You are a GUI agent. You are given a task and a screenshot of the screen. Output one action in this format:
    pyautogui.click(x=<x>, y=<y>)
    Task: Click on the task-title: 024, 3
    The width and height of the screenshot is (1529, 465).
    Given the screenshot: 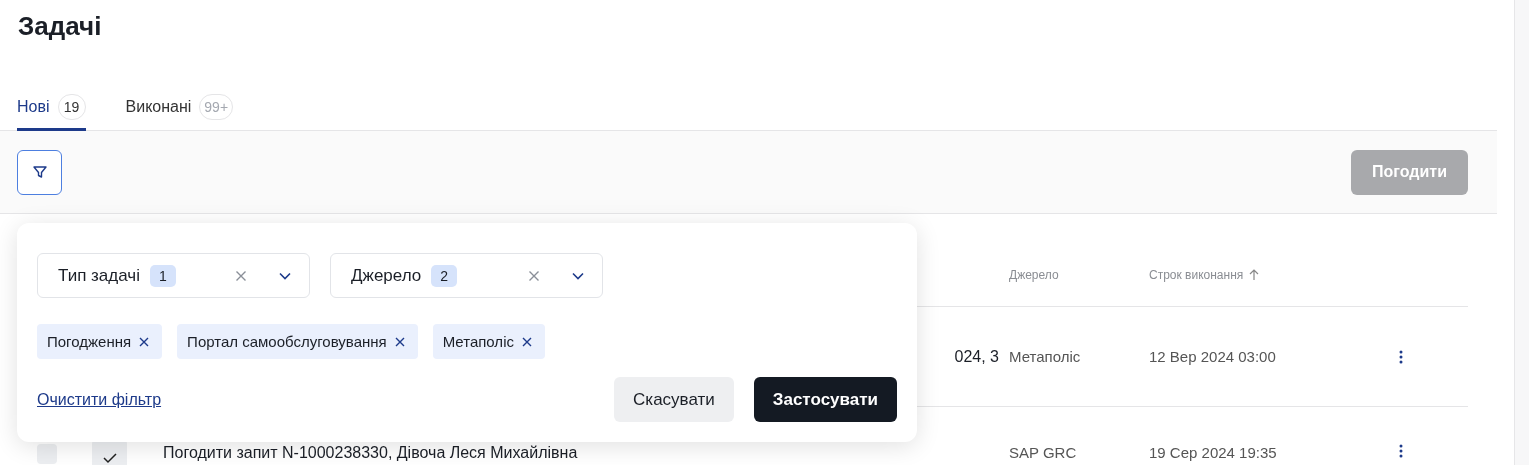 What is the action you would take?
    pyautogui.click(x=976, y=356)
    